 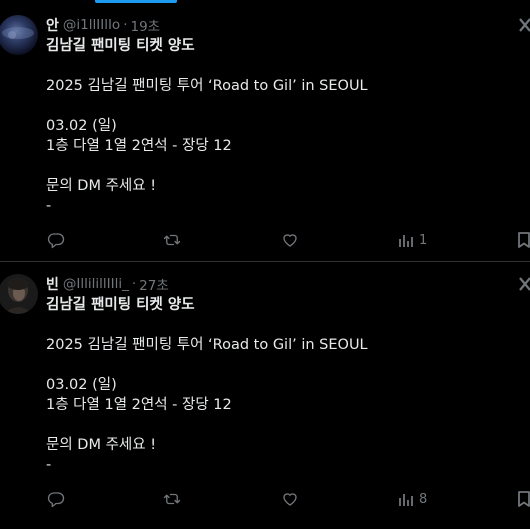 I want to click on views-button: 8, so click(x=412, y=499).